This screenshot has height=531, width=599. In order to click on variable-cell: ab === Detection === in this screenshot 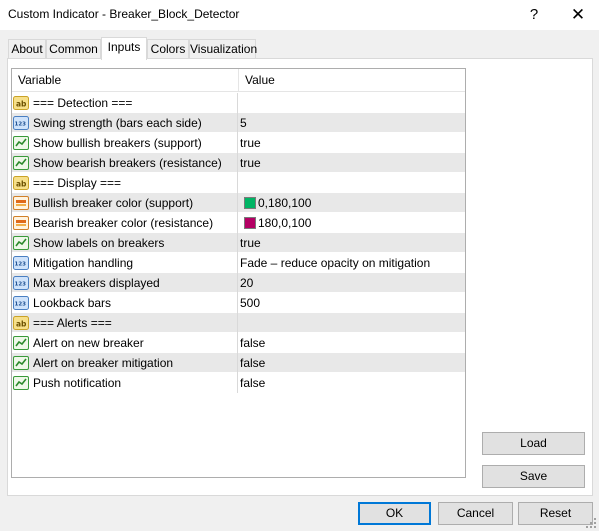, I will do `click(125, 103)`.